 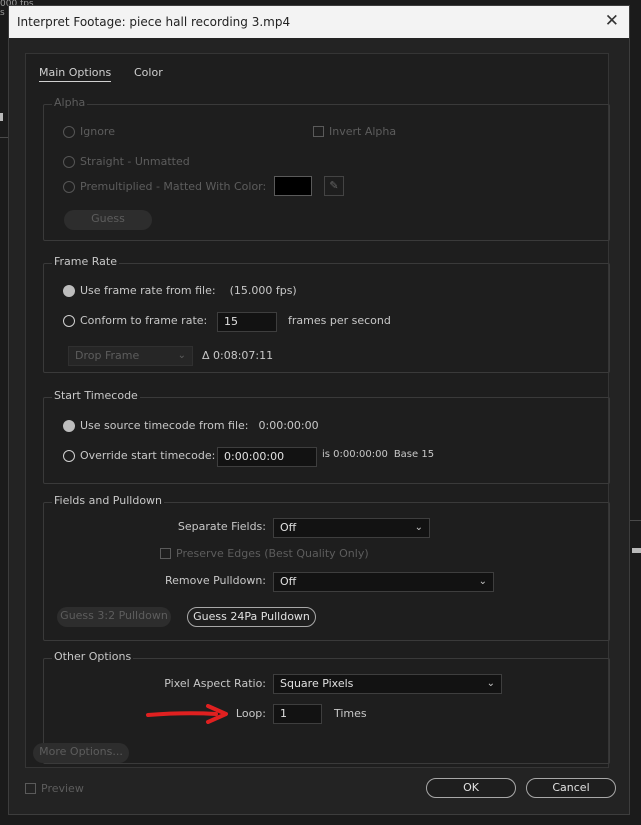 I want to click on alpha-group-label: Alpha, so click(x=70, y=102).